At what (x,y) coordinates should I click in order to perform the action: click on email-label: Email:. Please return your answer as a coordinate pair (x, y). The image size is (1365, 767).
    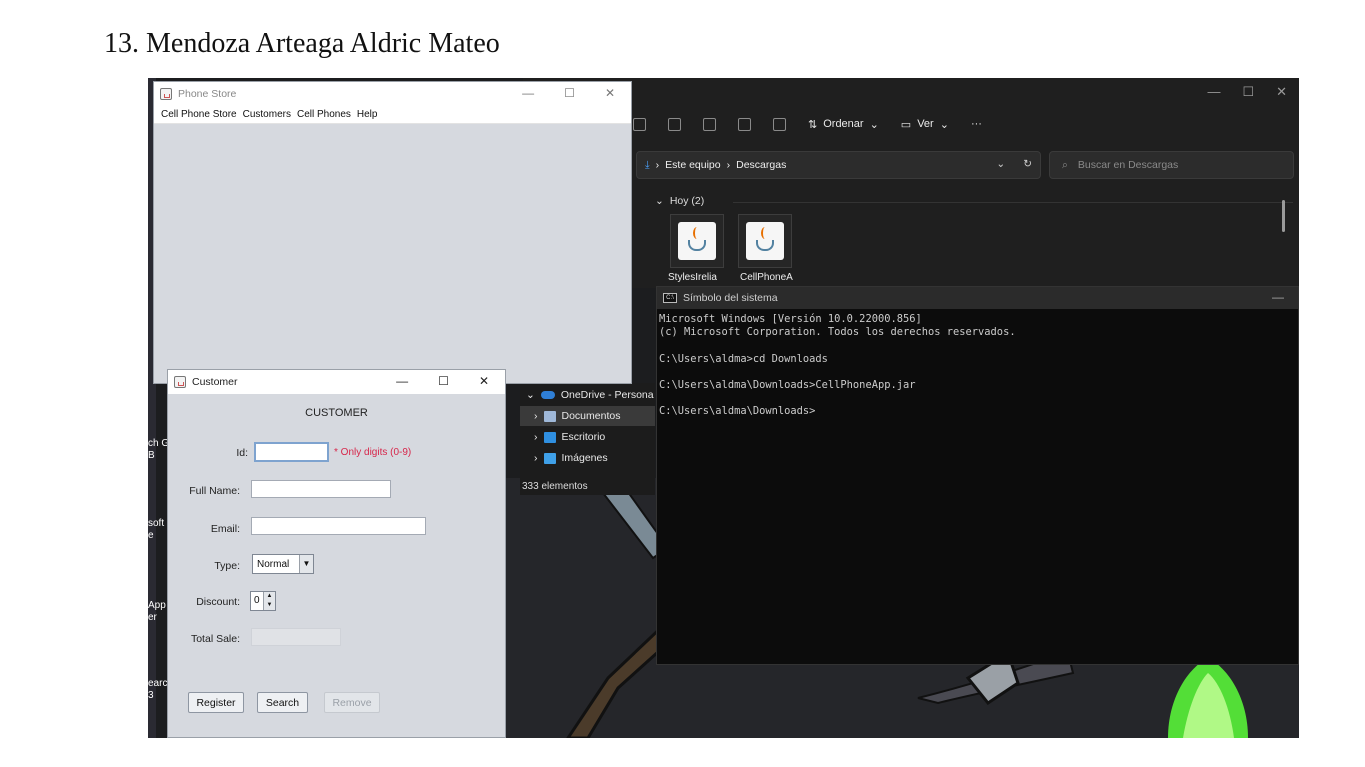
    Looking at the image, I should click on (225, 529).